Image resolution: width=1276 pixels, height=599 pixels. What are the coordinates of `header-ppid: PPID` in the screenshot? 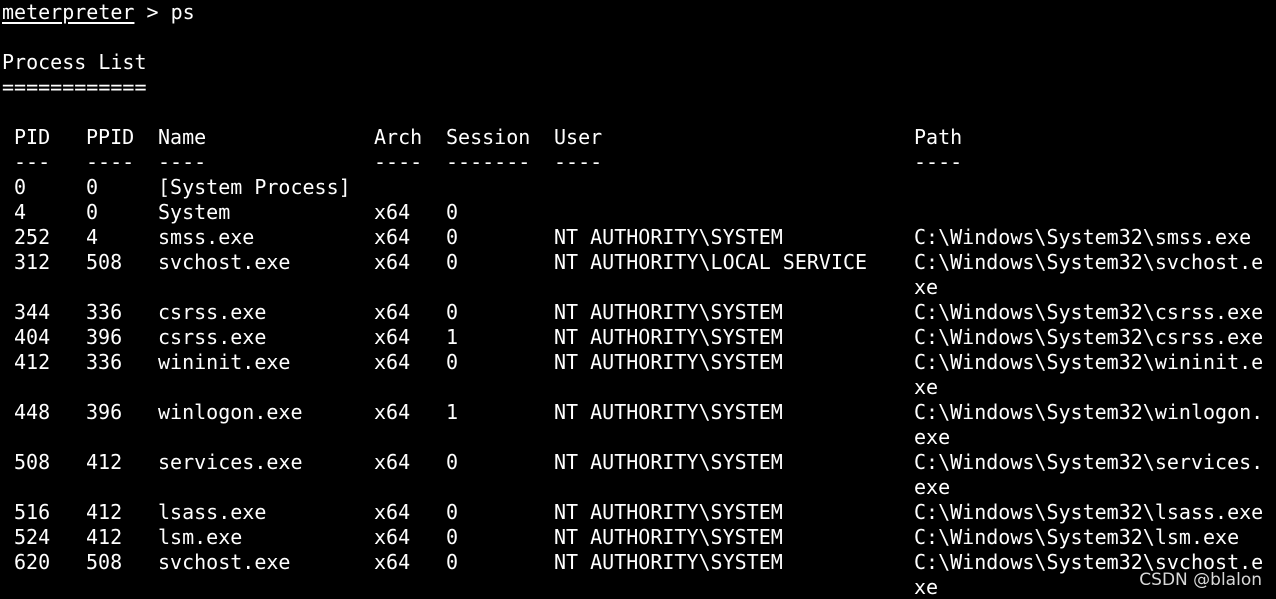 It's located at (110, 137).